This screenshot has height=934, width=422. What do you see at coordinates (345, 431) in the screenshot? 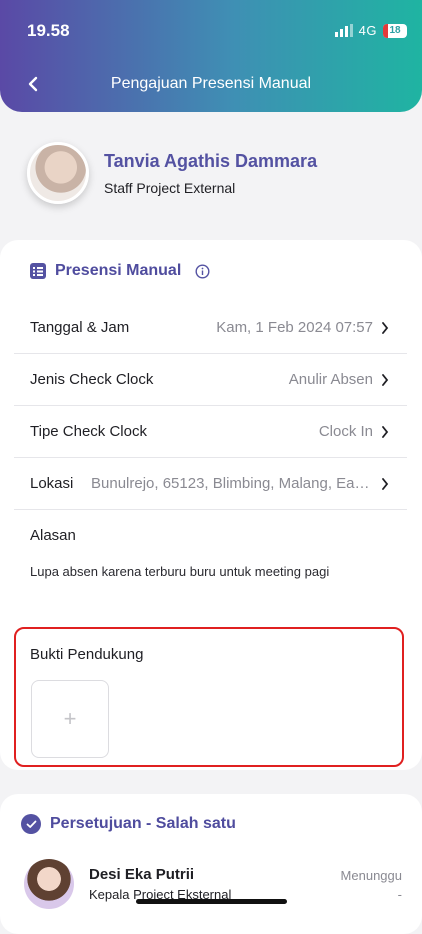
I see `row-value: Clock In` at bounding box center [345, 431].